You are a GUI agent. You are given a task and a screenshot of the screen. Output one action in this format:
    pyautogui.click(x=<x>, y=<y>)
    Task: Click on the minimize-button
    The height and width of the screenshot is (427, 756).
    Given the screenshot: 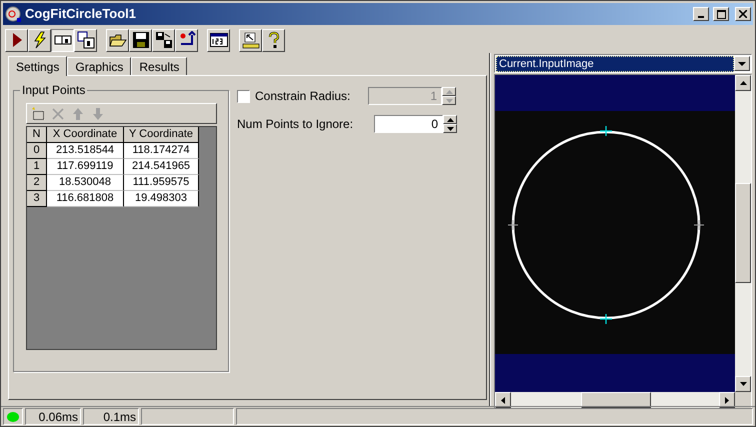 What is the action you would take?
    pyautogui.click(x=701, y=14)
    